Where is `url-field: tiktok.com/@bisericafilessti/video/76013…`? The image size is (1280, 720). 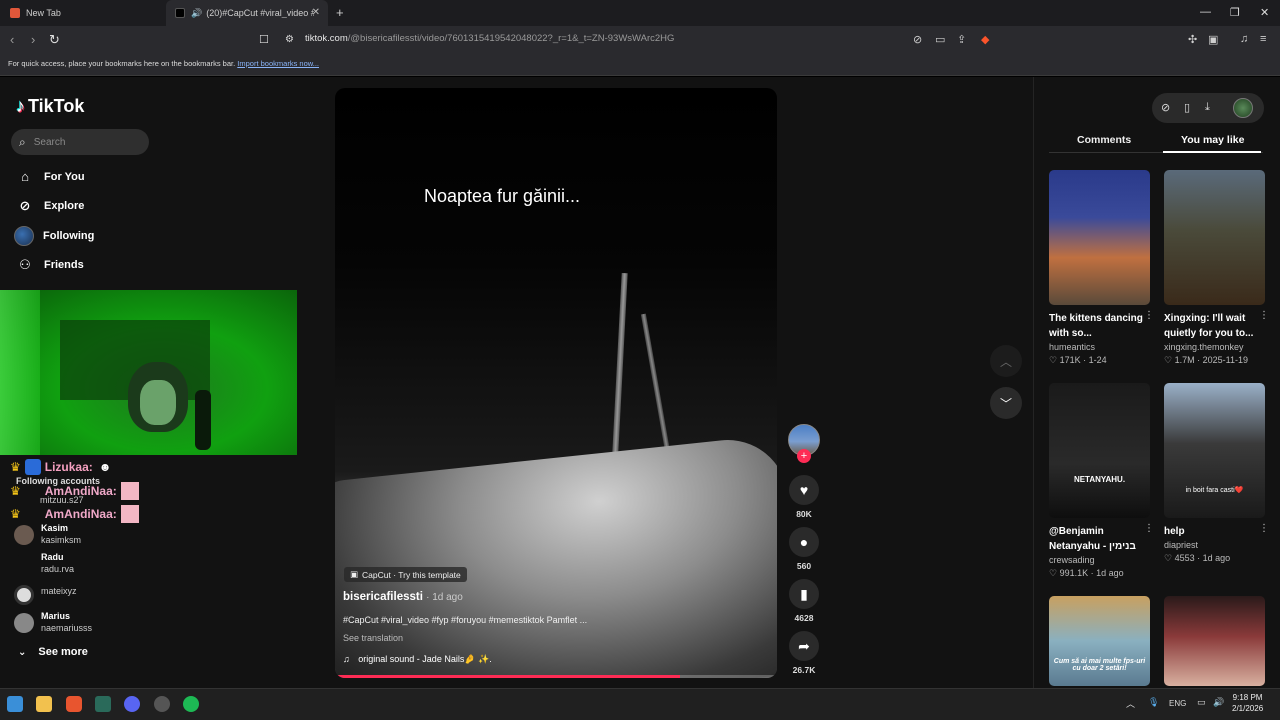
url-field: tiktok.com/@bisericafilessti/video/76013… is located at coordinates (489, 38).